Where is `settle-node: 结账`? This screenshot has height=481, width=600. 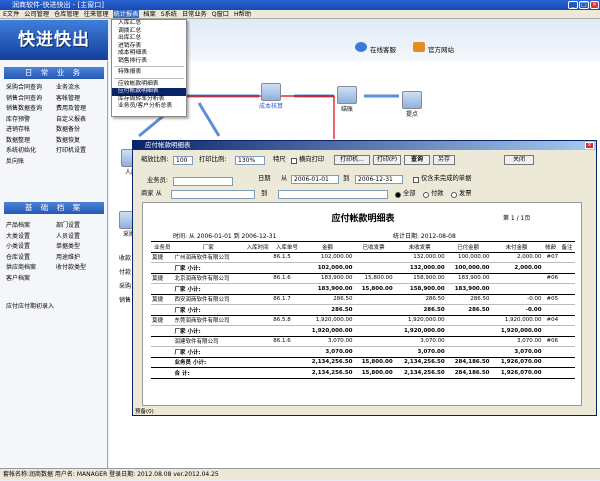
settle-node: 结账 is located at coordinates (347, 99).